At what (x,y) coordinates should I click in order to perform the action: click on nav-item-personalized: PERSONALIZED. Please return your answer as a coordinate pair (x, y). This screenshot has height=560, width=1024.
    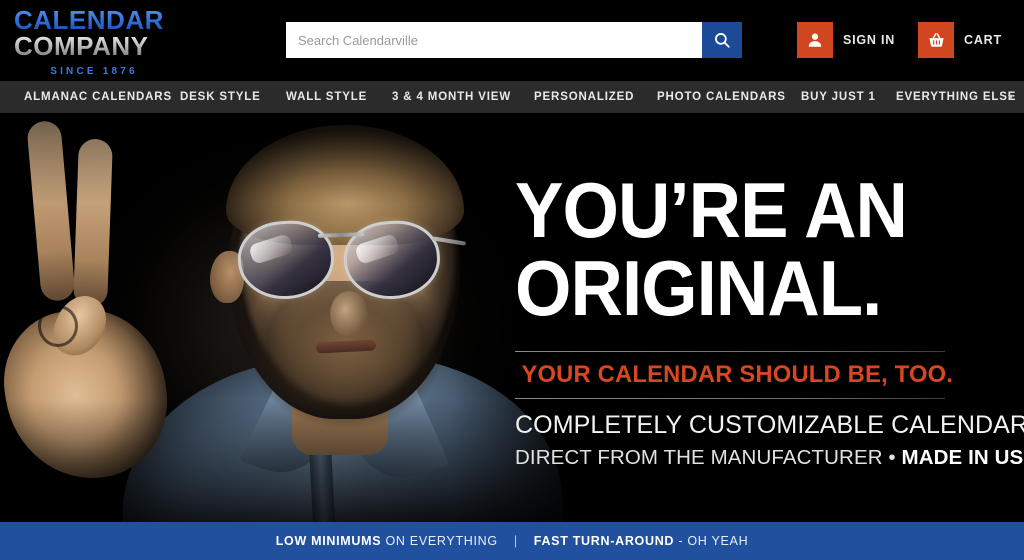
    Looking at the image, I should click on (584, 97).